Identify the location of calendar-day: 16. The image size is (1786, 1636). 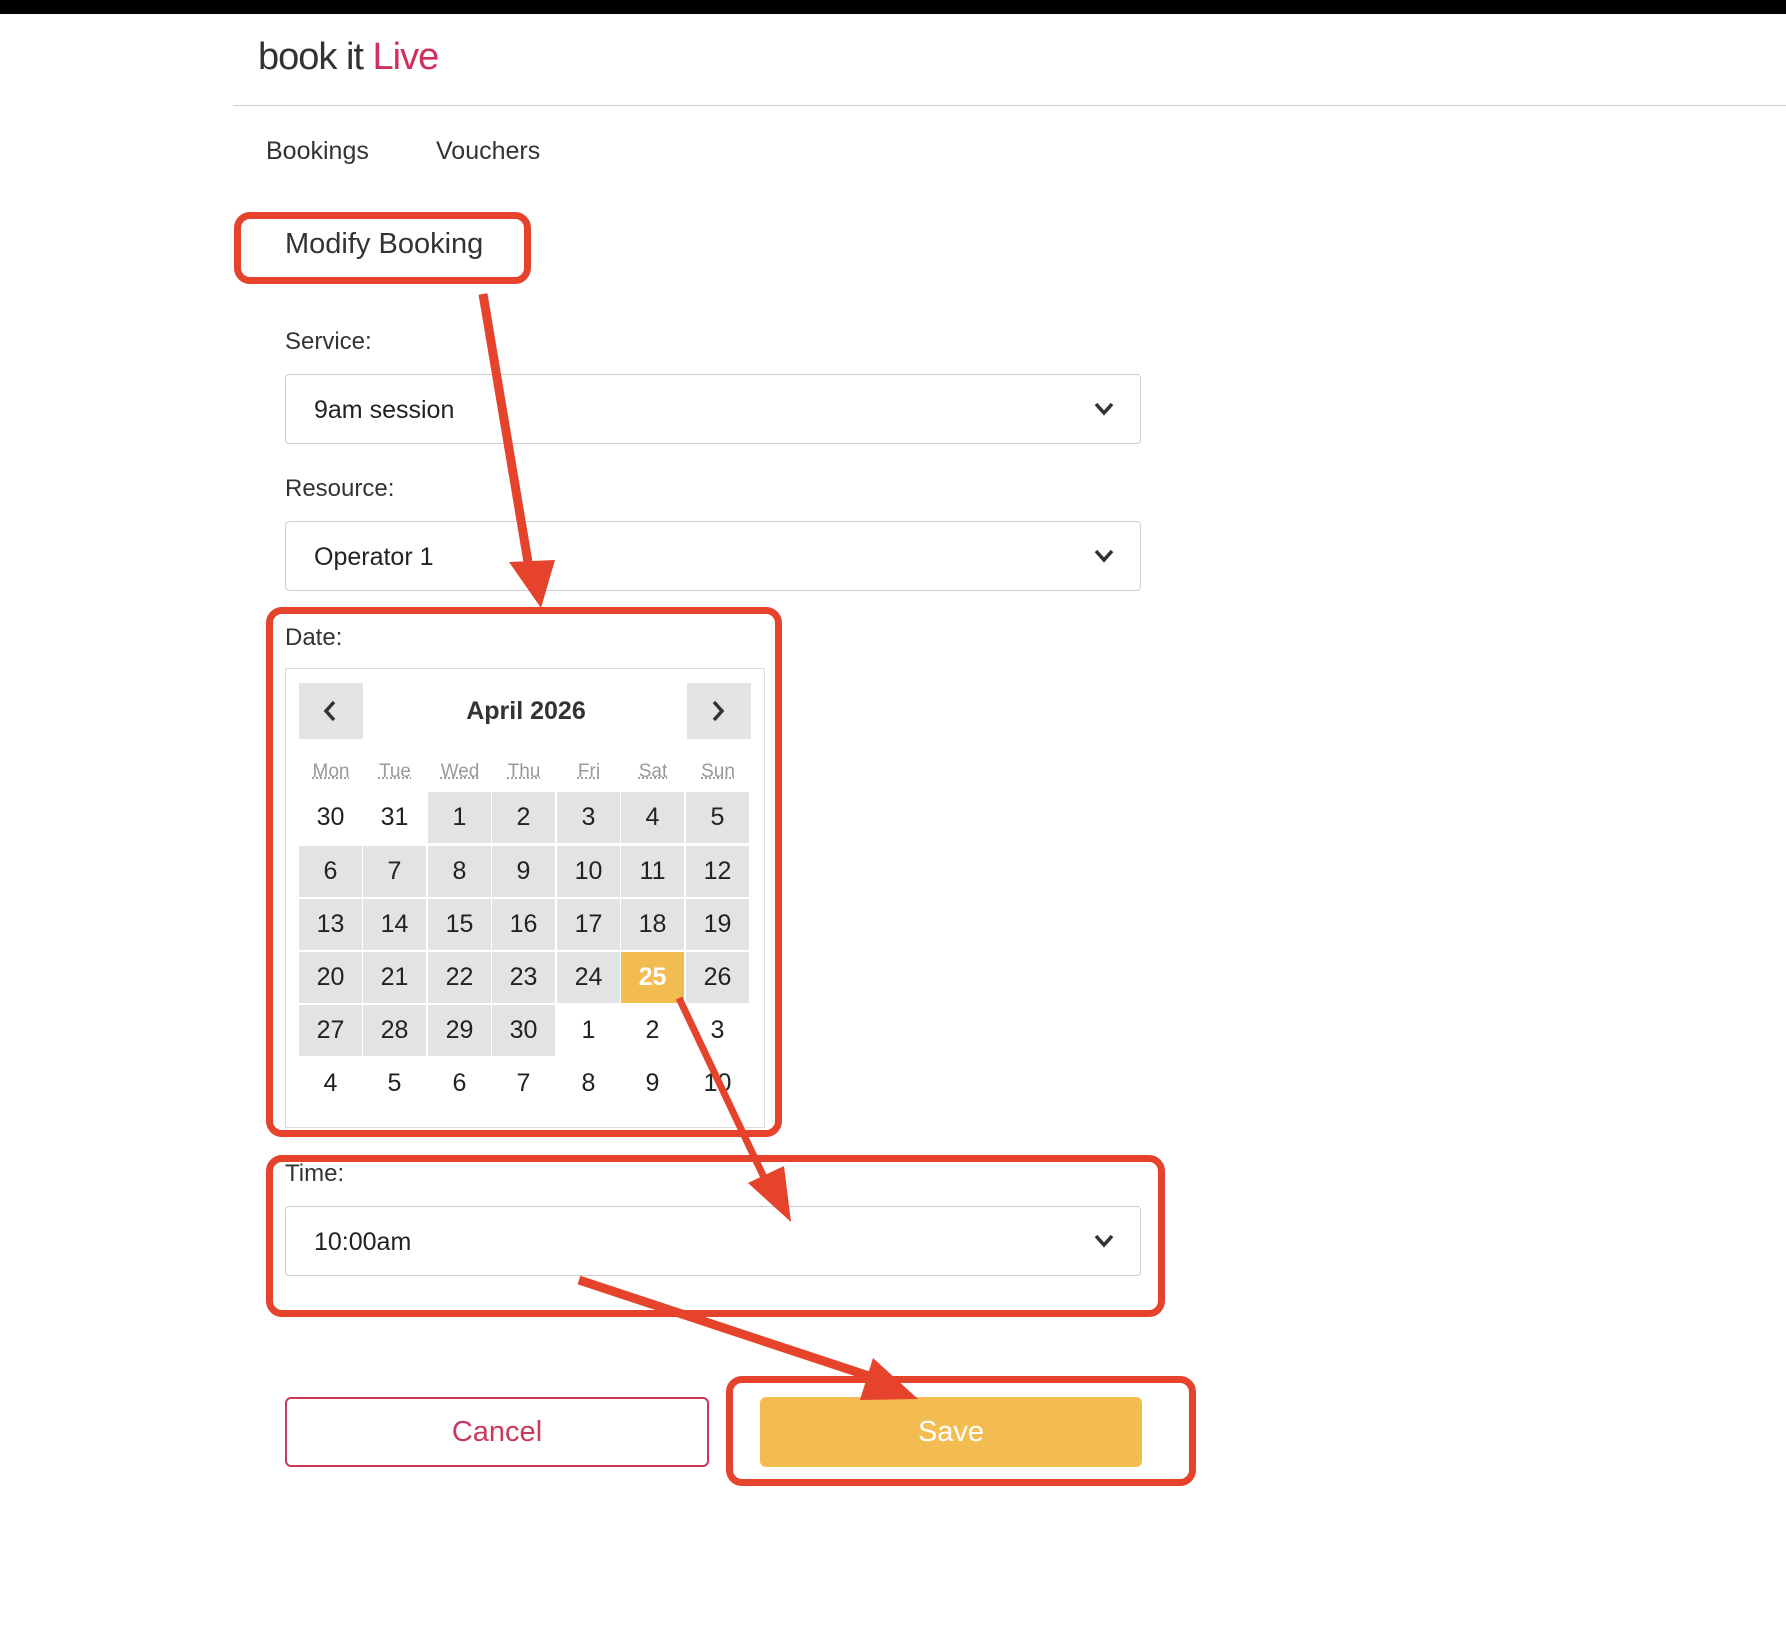
(523, 924).